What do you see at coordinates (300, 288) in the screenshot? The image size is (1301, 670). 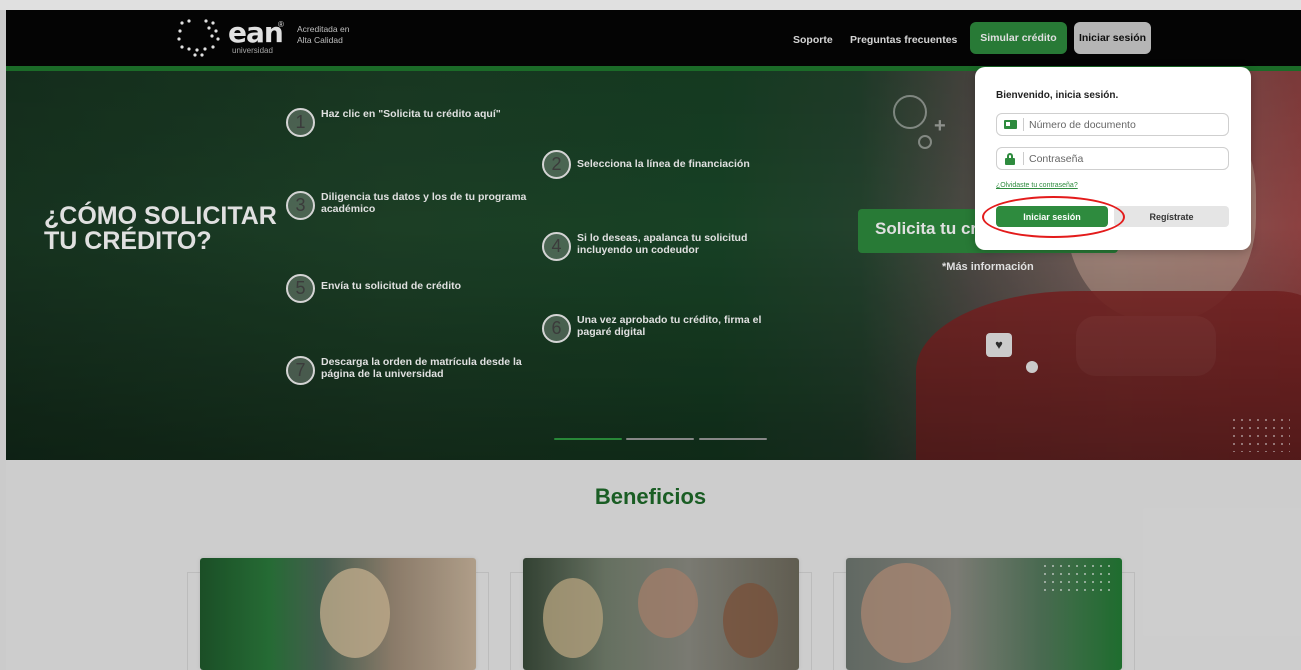 I see `step-number-5: 5` at bounding box center [300, 288].